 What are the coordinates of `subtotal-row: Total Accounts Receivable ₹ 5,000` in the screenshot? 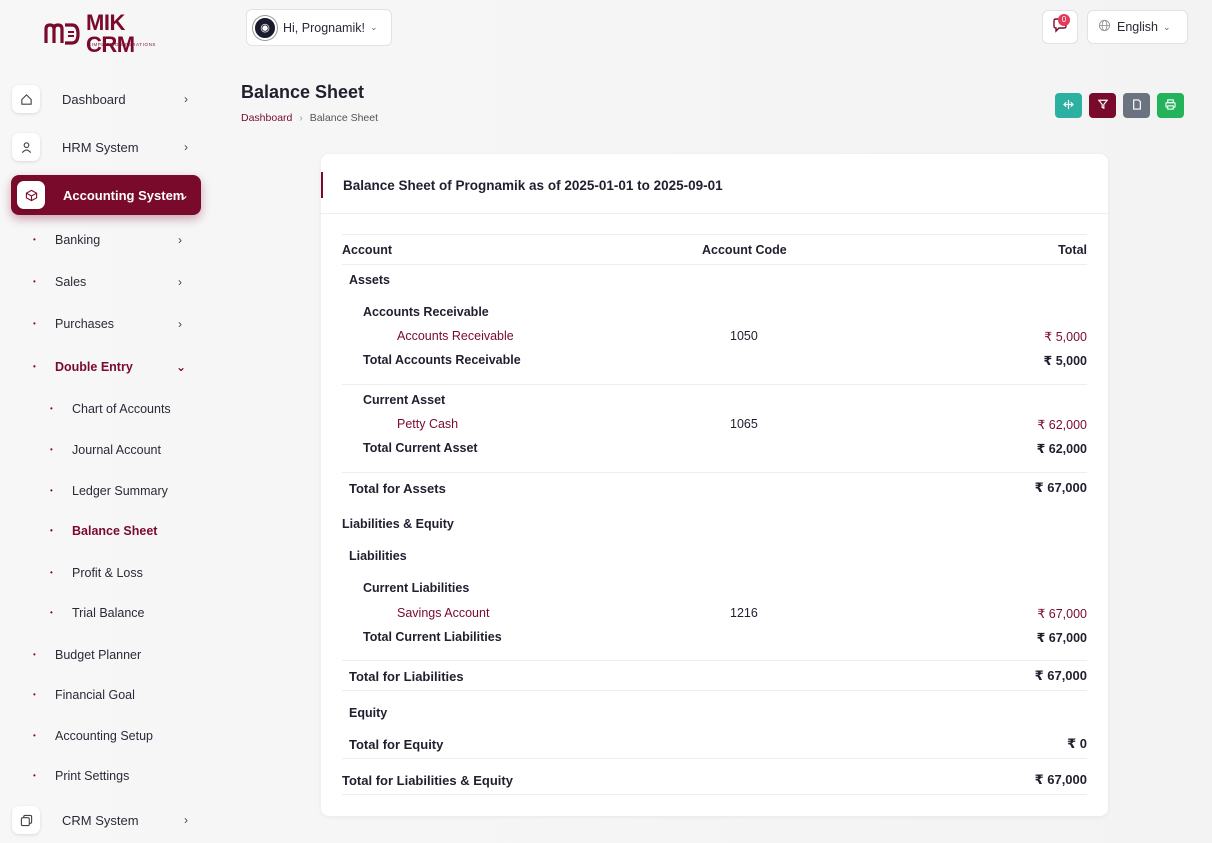 It's located at (714, 360).